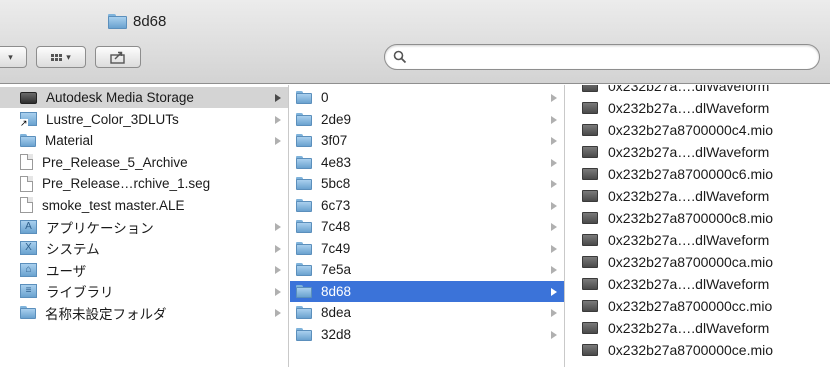 This screenshot has height=367, width=830. I want to click on list-item: 0x232b27a8700000ca.mio, so click(698, 261).